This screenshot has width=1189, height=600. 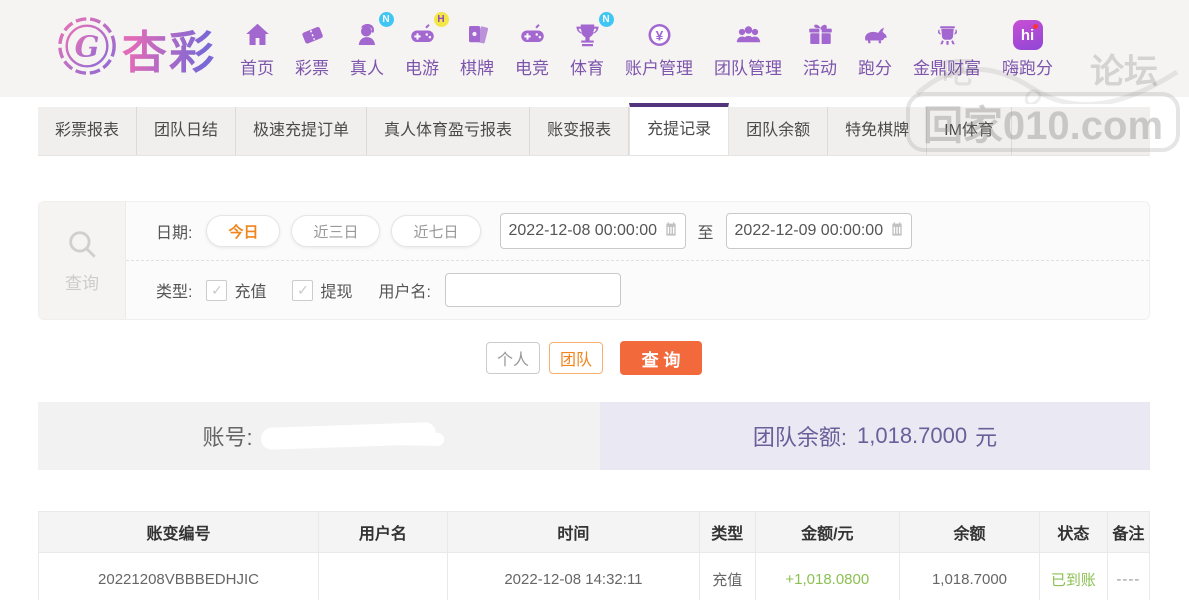 I want to click on cell-r0-c2: 2022-12-08 14:32:11, so click(x=573, y=576).